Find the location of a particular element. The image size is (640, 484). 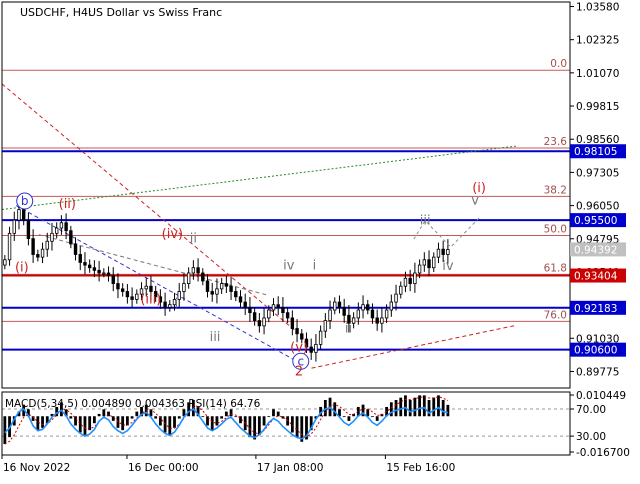

y-tick-label: 0.99815 is located at coordinates (597, 107).